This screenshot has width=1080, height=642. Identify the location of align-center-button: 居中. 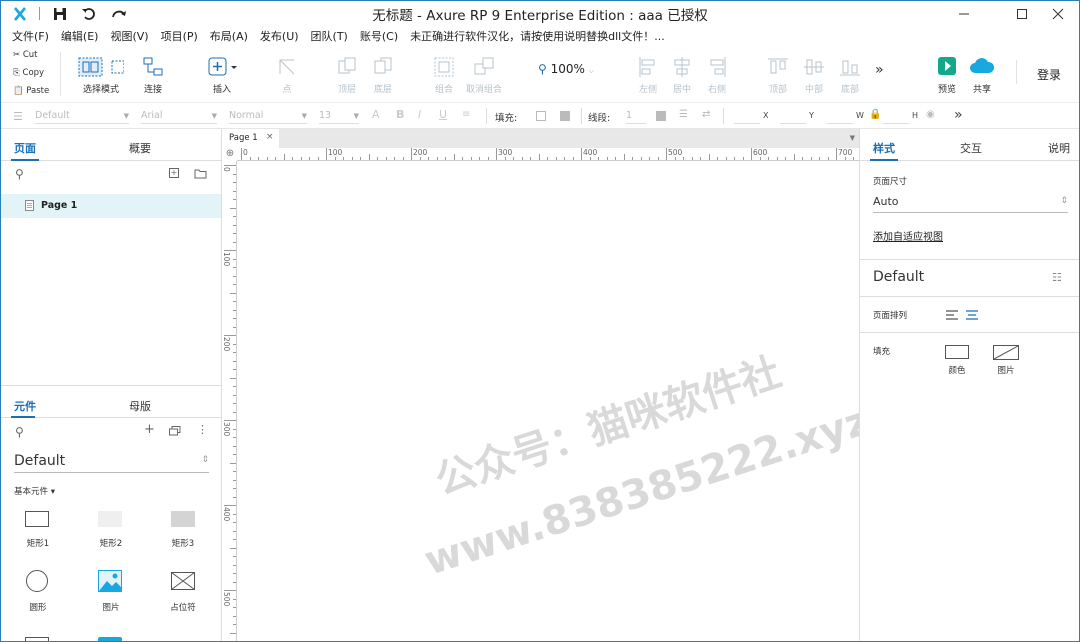
(682, 75).